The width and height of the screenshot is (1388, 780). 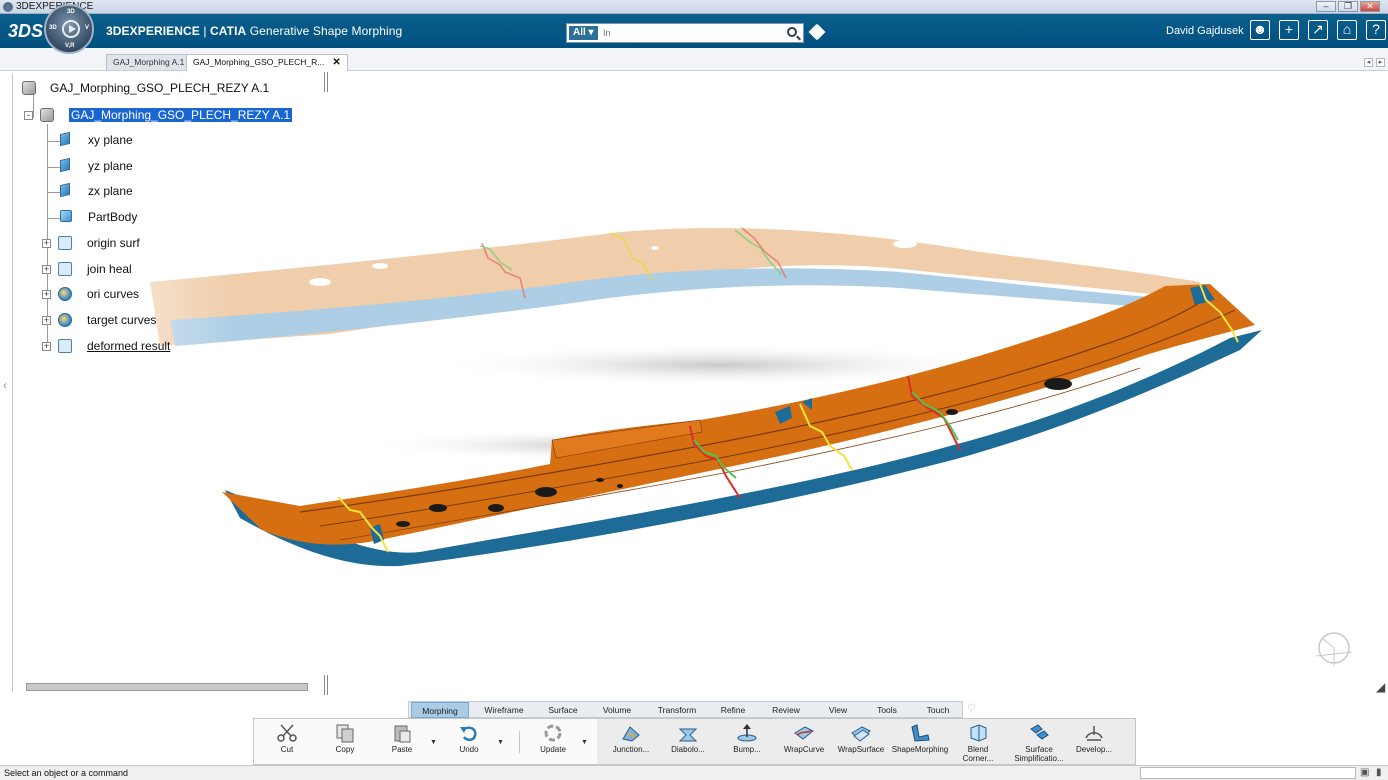 I want to click on product-reference-icon, so click(x=29, y=88).